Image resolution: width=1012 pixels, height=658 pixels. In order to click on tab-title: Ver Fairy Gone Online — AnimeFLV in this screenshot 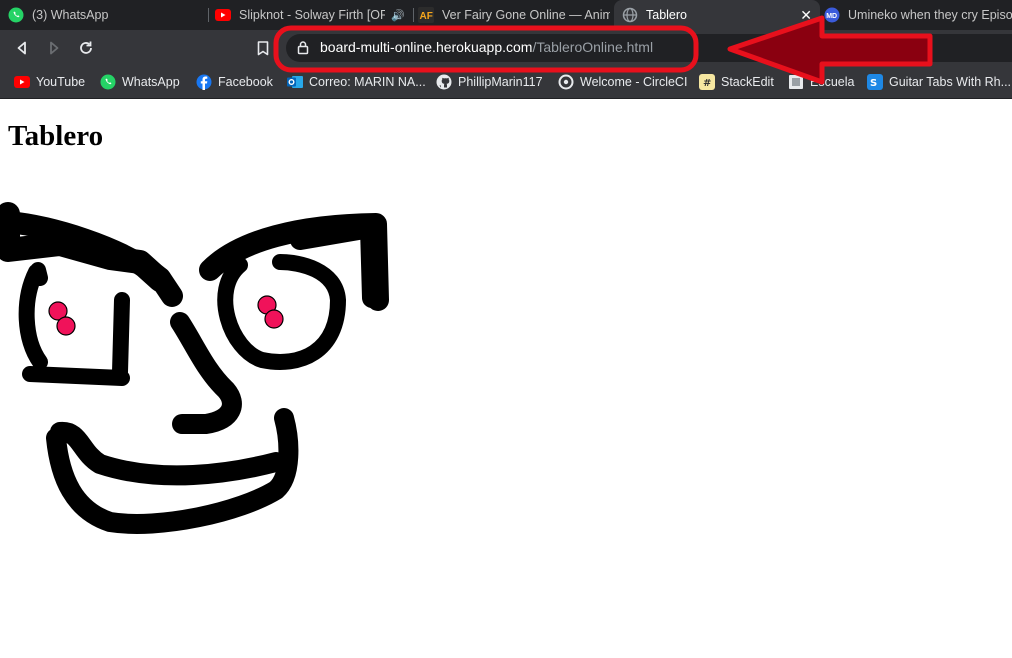, I will do `click(526, 15)`.